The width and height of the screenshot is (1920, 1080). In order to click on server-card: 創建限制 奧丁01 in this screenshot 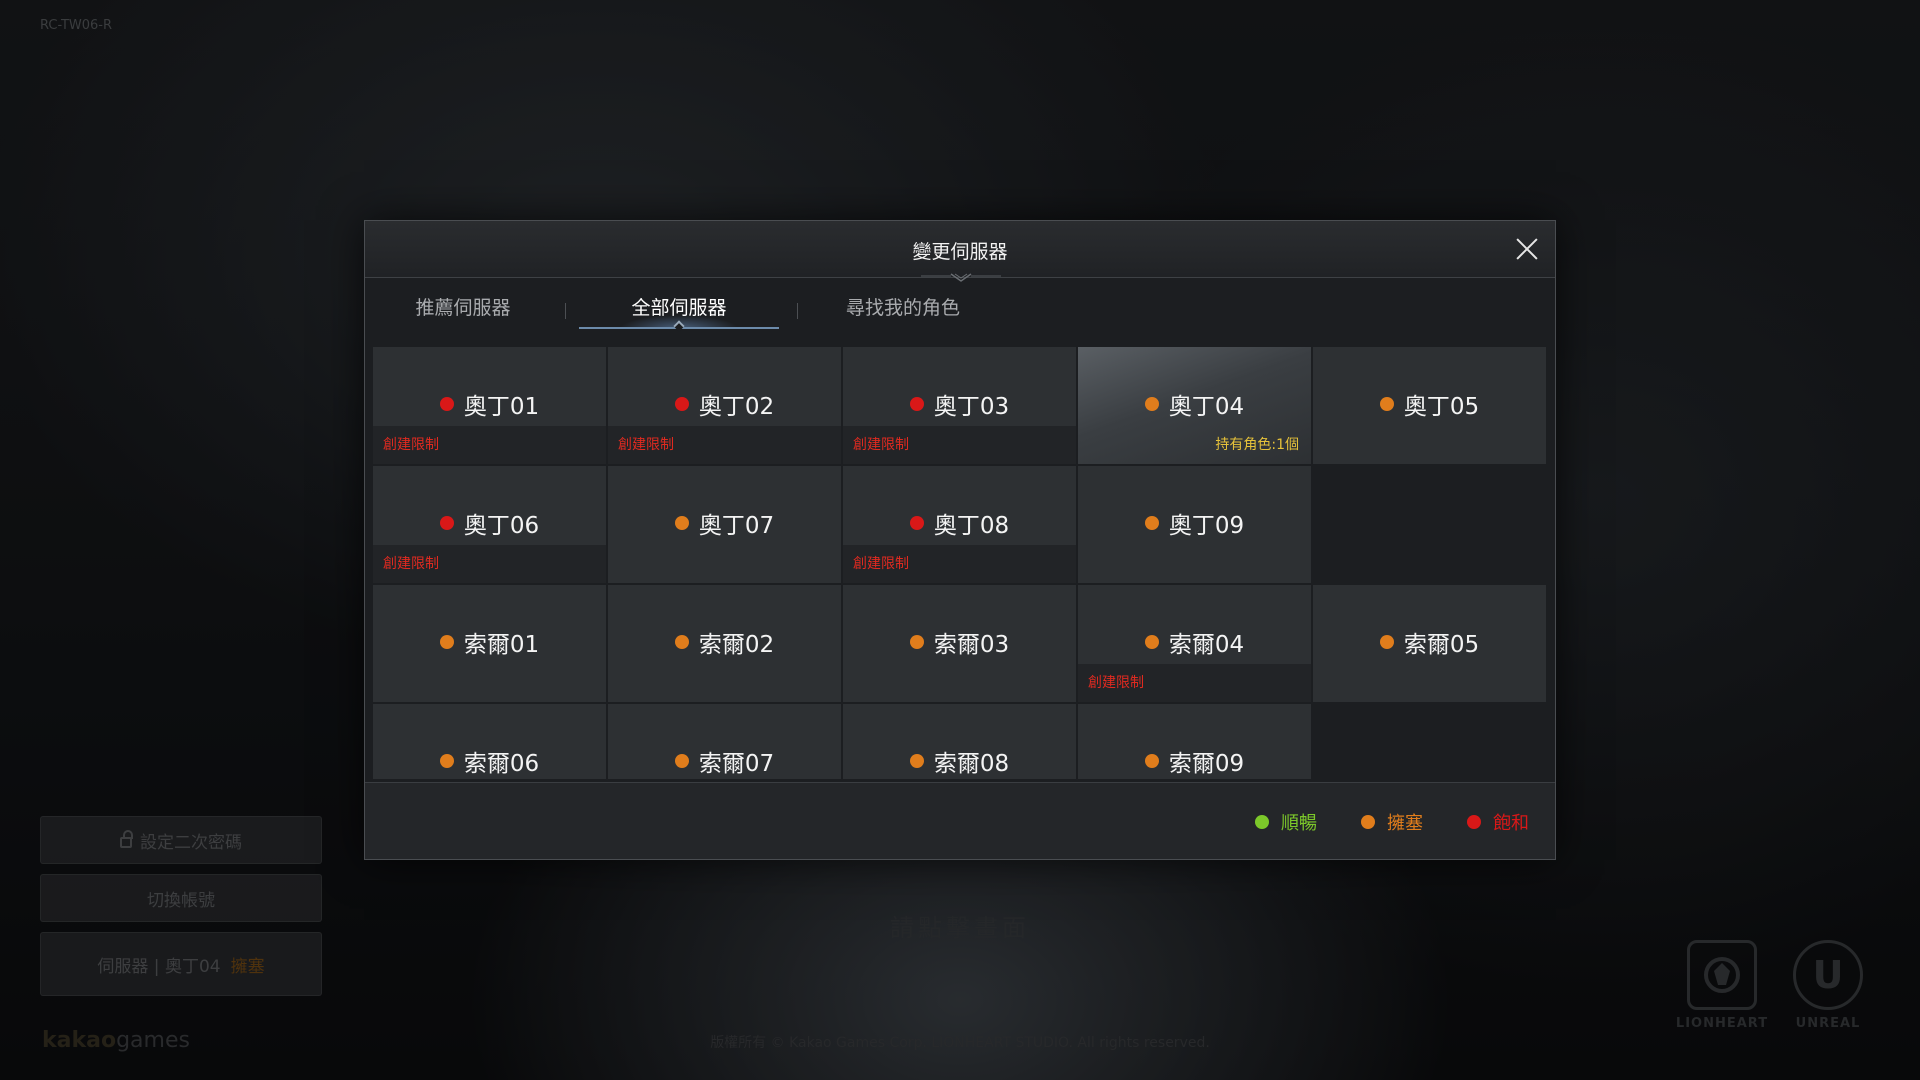, I will do `click(489, 405)`.